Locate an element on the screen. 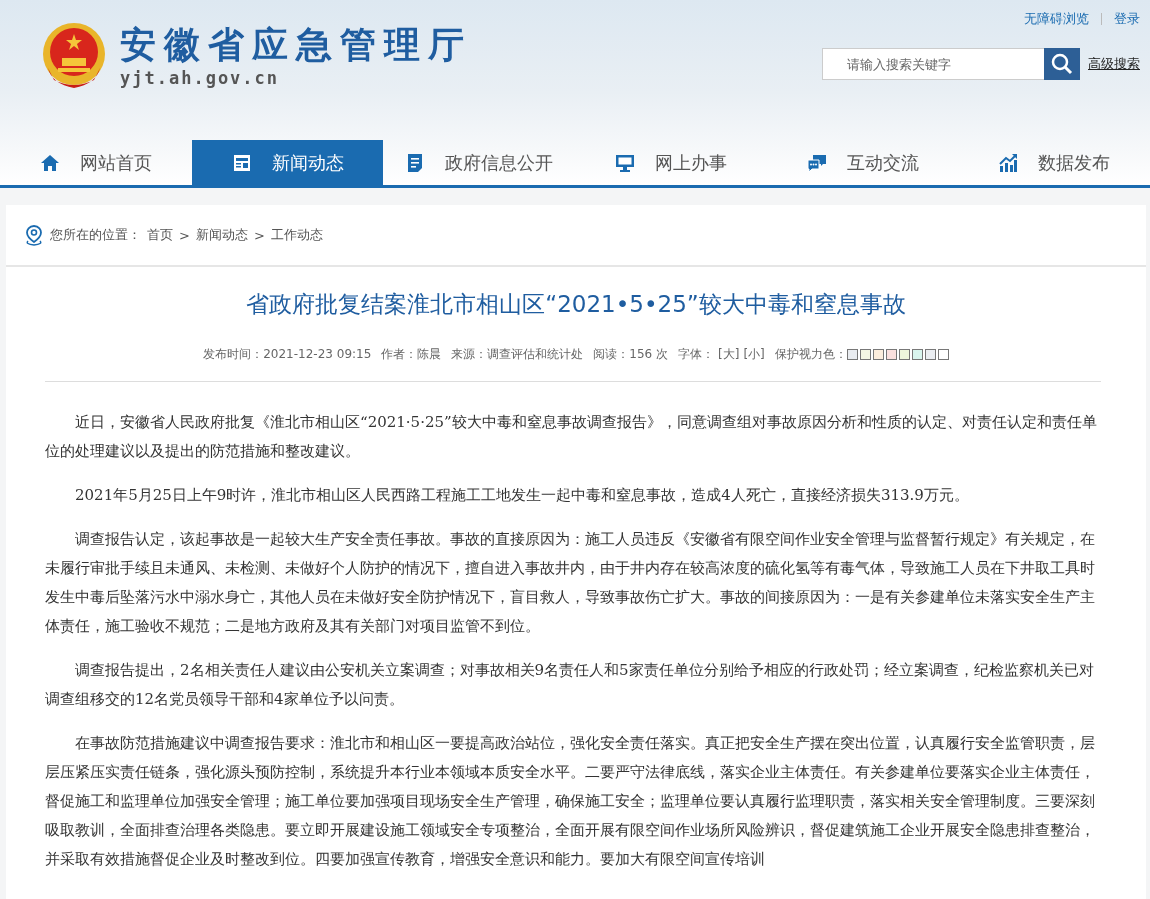 The image size is (1150, 899). eye-color-label: 保护视力色： is located at coordinates (810, 354).